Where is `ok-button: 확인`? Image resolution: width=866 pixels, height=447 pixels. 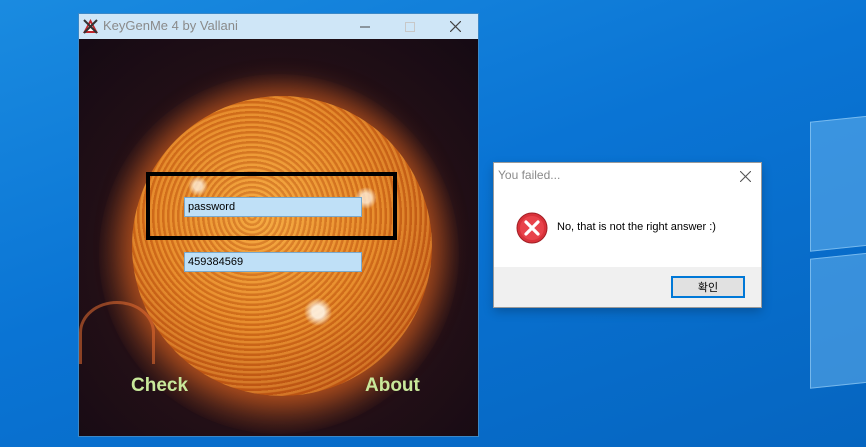
ok-button: 확인 is located at coordinates (708, 287).